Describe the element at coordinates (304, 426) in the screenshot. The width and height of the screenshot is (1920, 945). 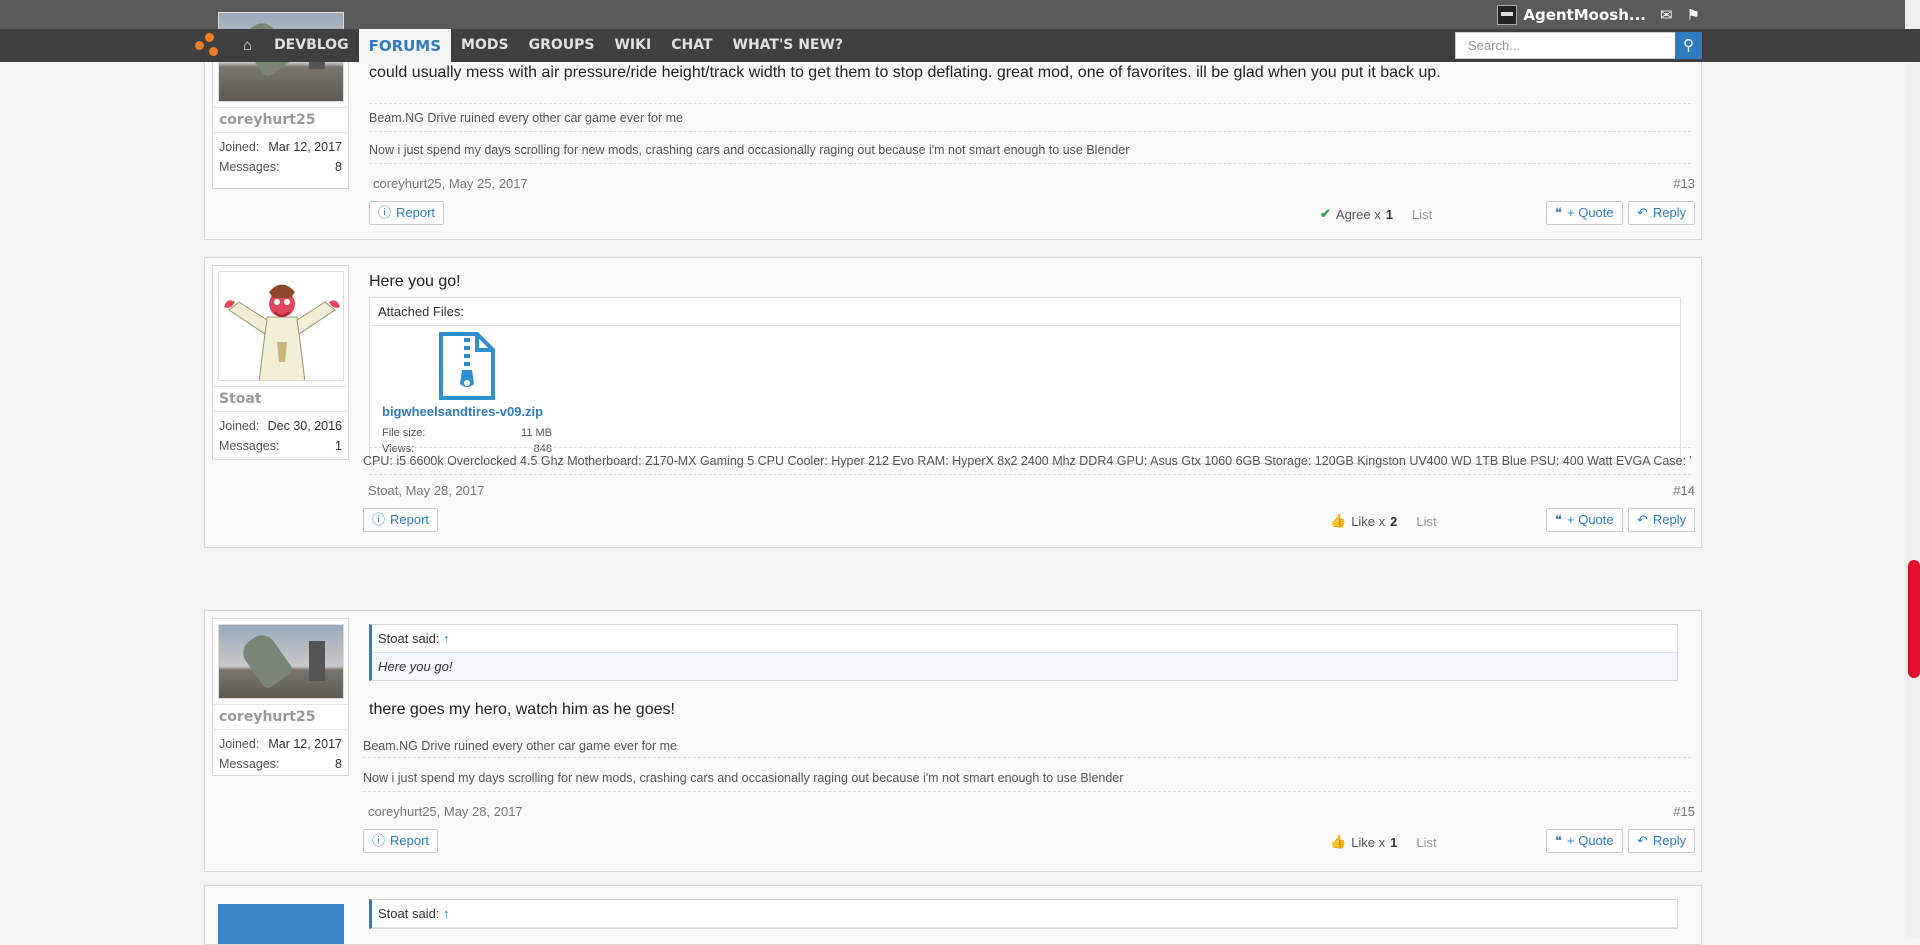
I see `joined-date: Dec 30, 2016` at that location.